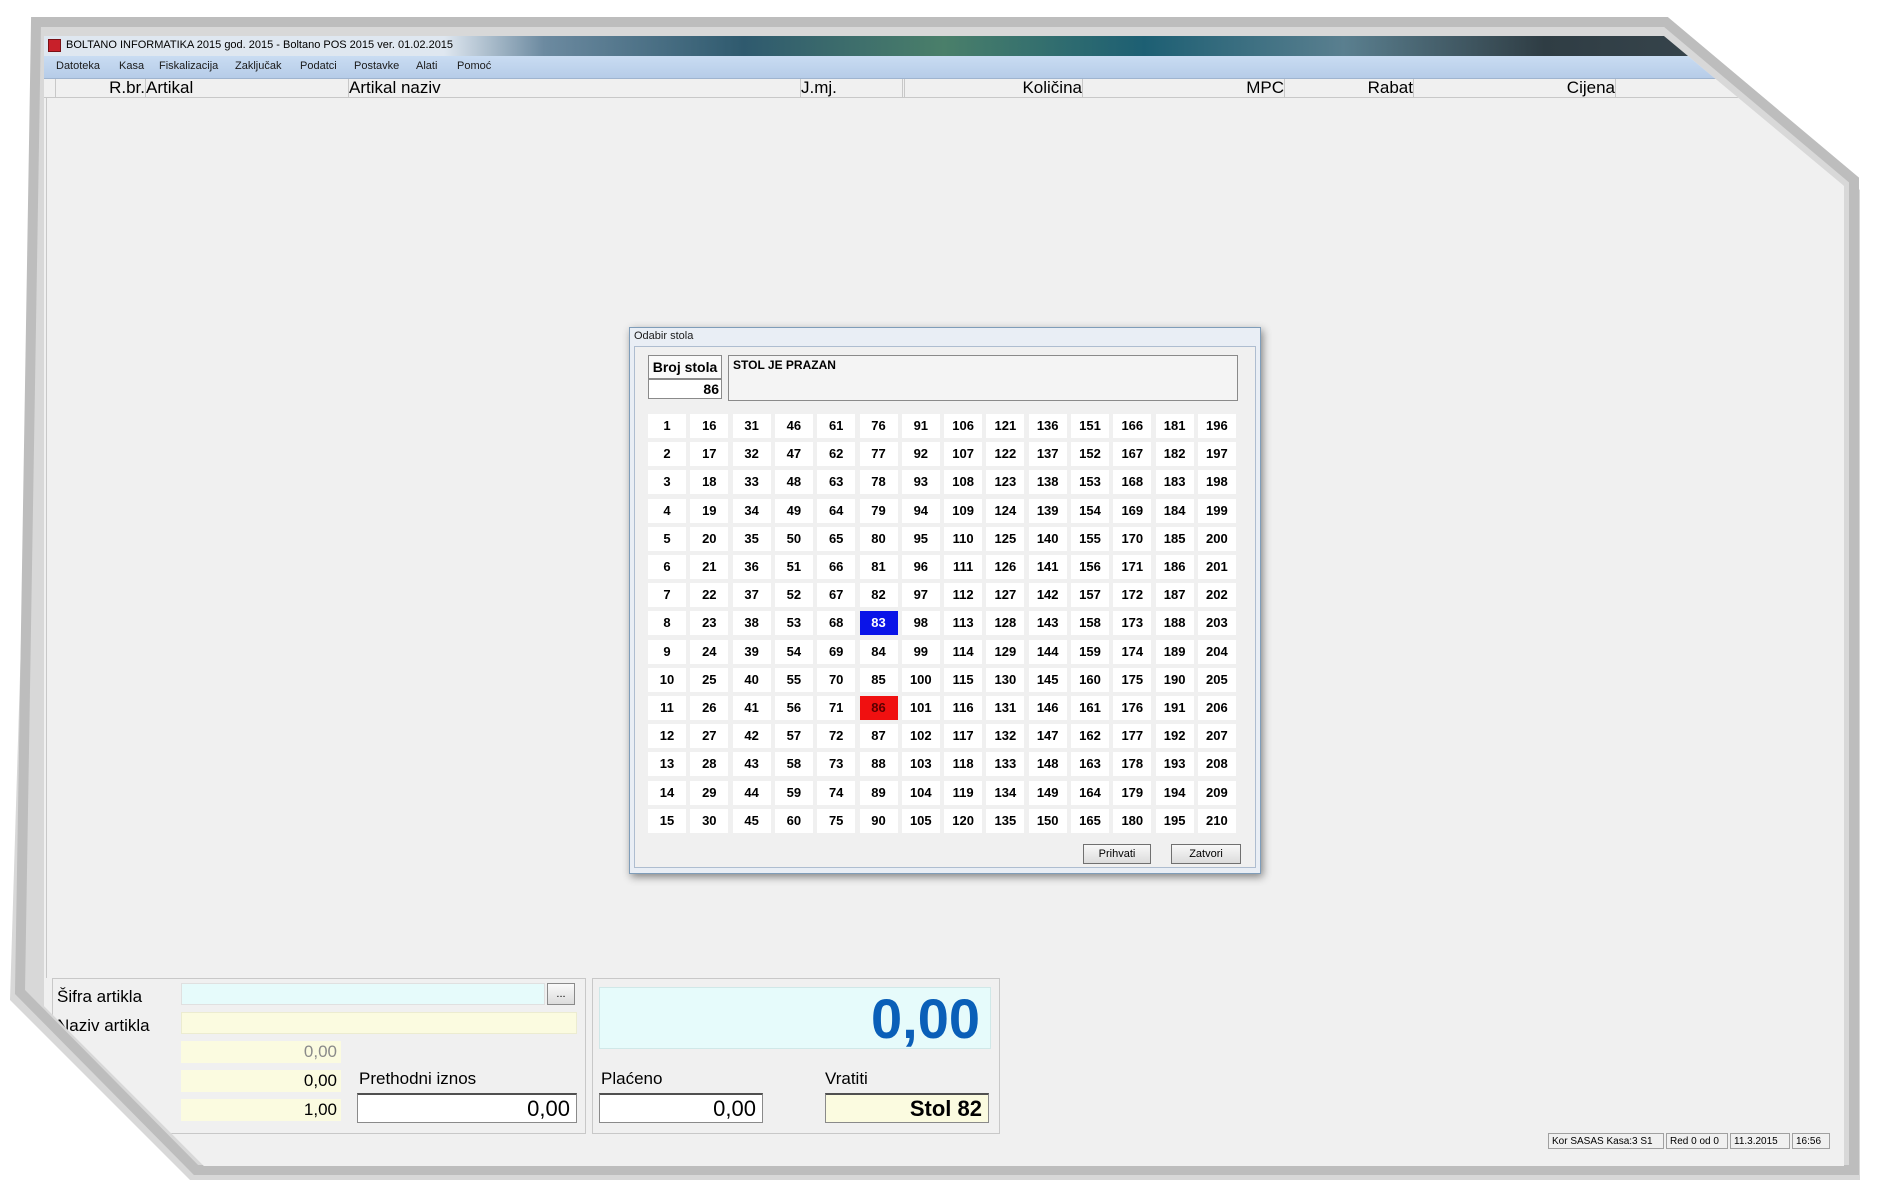 This screenshot has height=1199, width=1888. What do you see at coordinates (1216, 482) in the screenshot?
I see `table-button: 198` at bounding box center [1216, 482].